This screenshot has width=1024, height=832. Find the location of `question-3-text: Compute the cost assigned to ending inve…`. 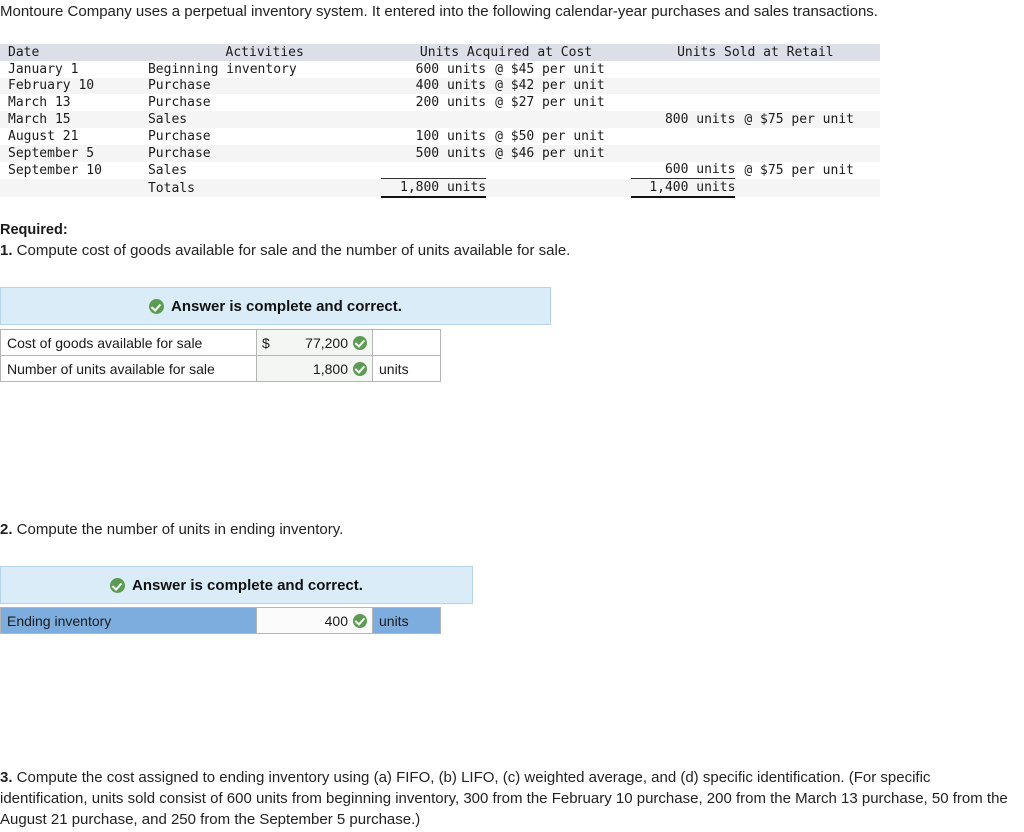

question-3-text: Compute the cost assigned to ending inve… is located at coordinates (504, 798).